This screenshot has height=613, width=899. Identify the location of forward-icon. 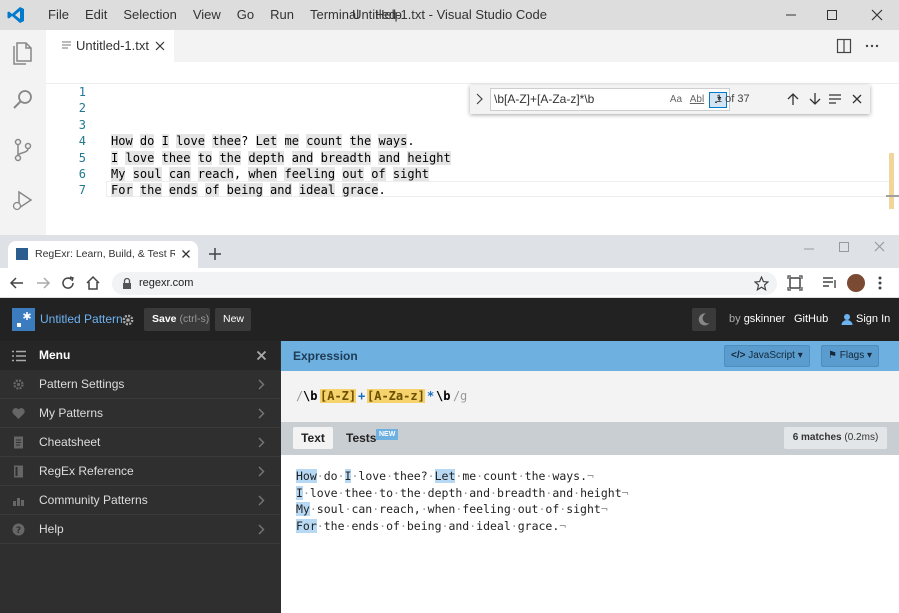
(43, 283).